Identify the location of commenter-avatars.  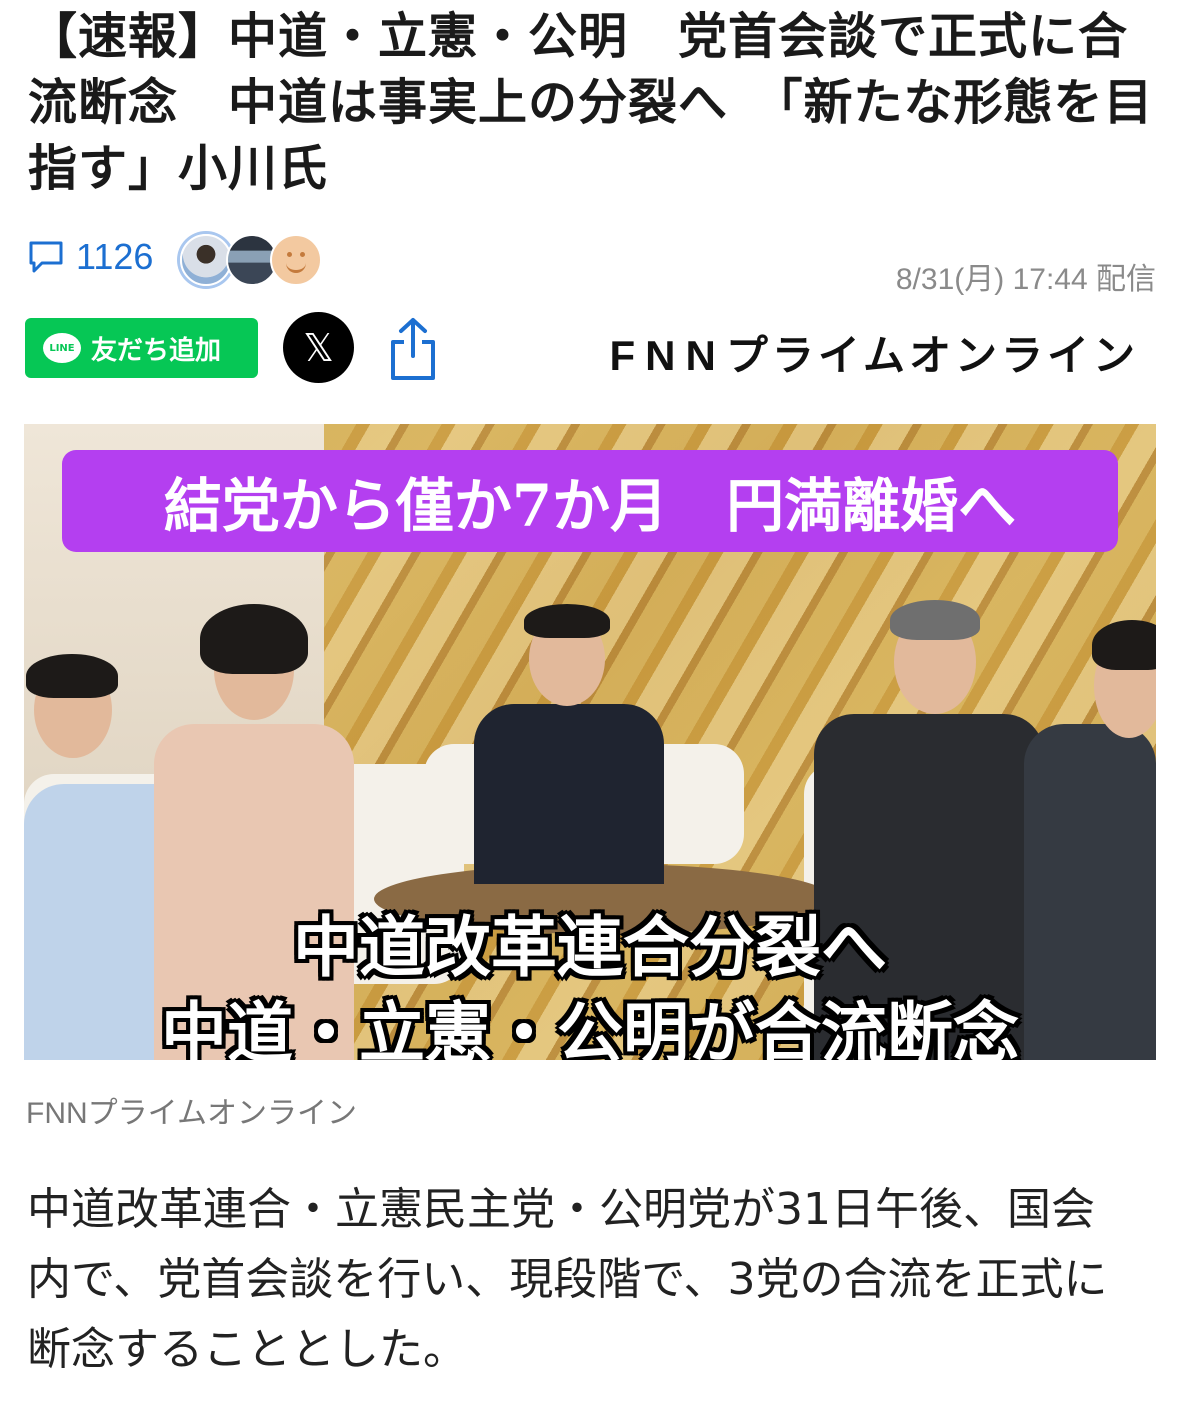
(251, 260).